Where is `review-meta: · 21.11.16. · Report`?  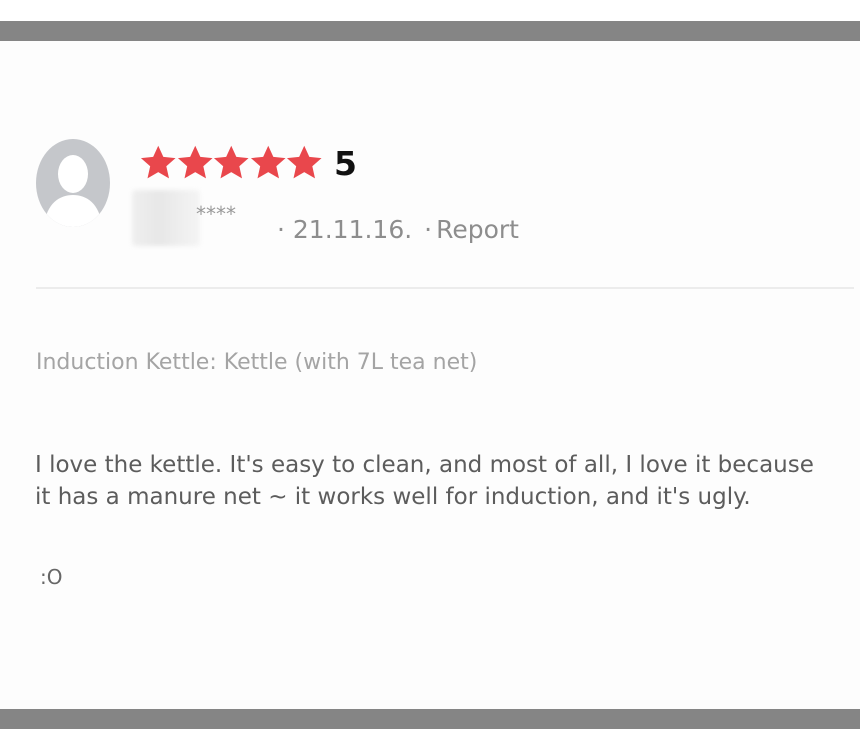
review-meta: · 21.11.16. · Report is located at coordinates (398, 230).